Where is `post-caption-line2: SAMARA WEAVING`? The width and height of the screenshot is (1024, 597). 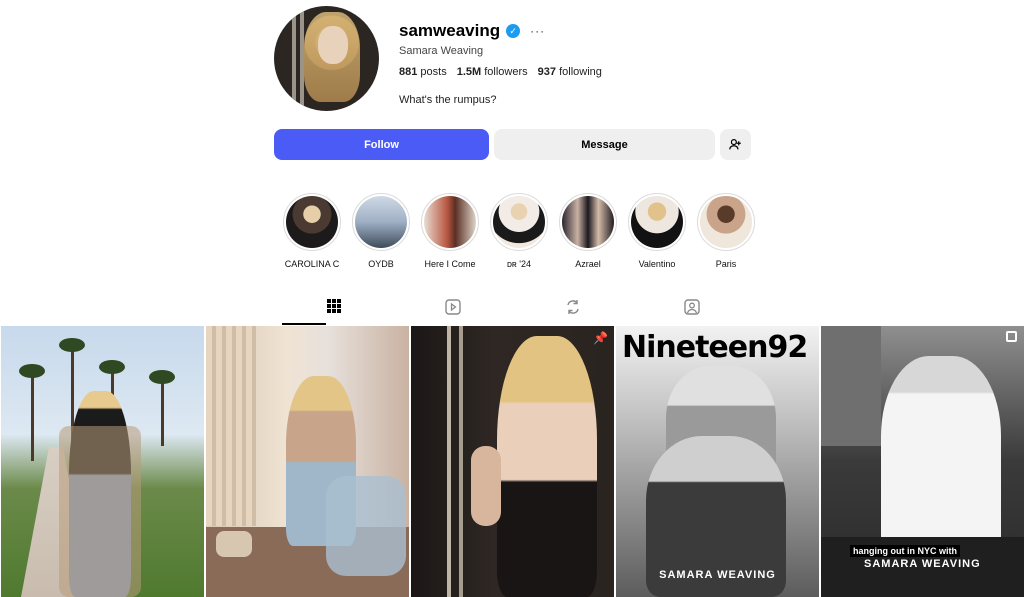
post-caption-line2: SAMARA WEAVING is located at coordinates (922, 564).